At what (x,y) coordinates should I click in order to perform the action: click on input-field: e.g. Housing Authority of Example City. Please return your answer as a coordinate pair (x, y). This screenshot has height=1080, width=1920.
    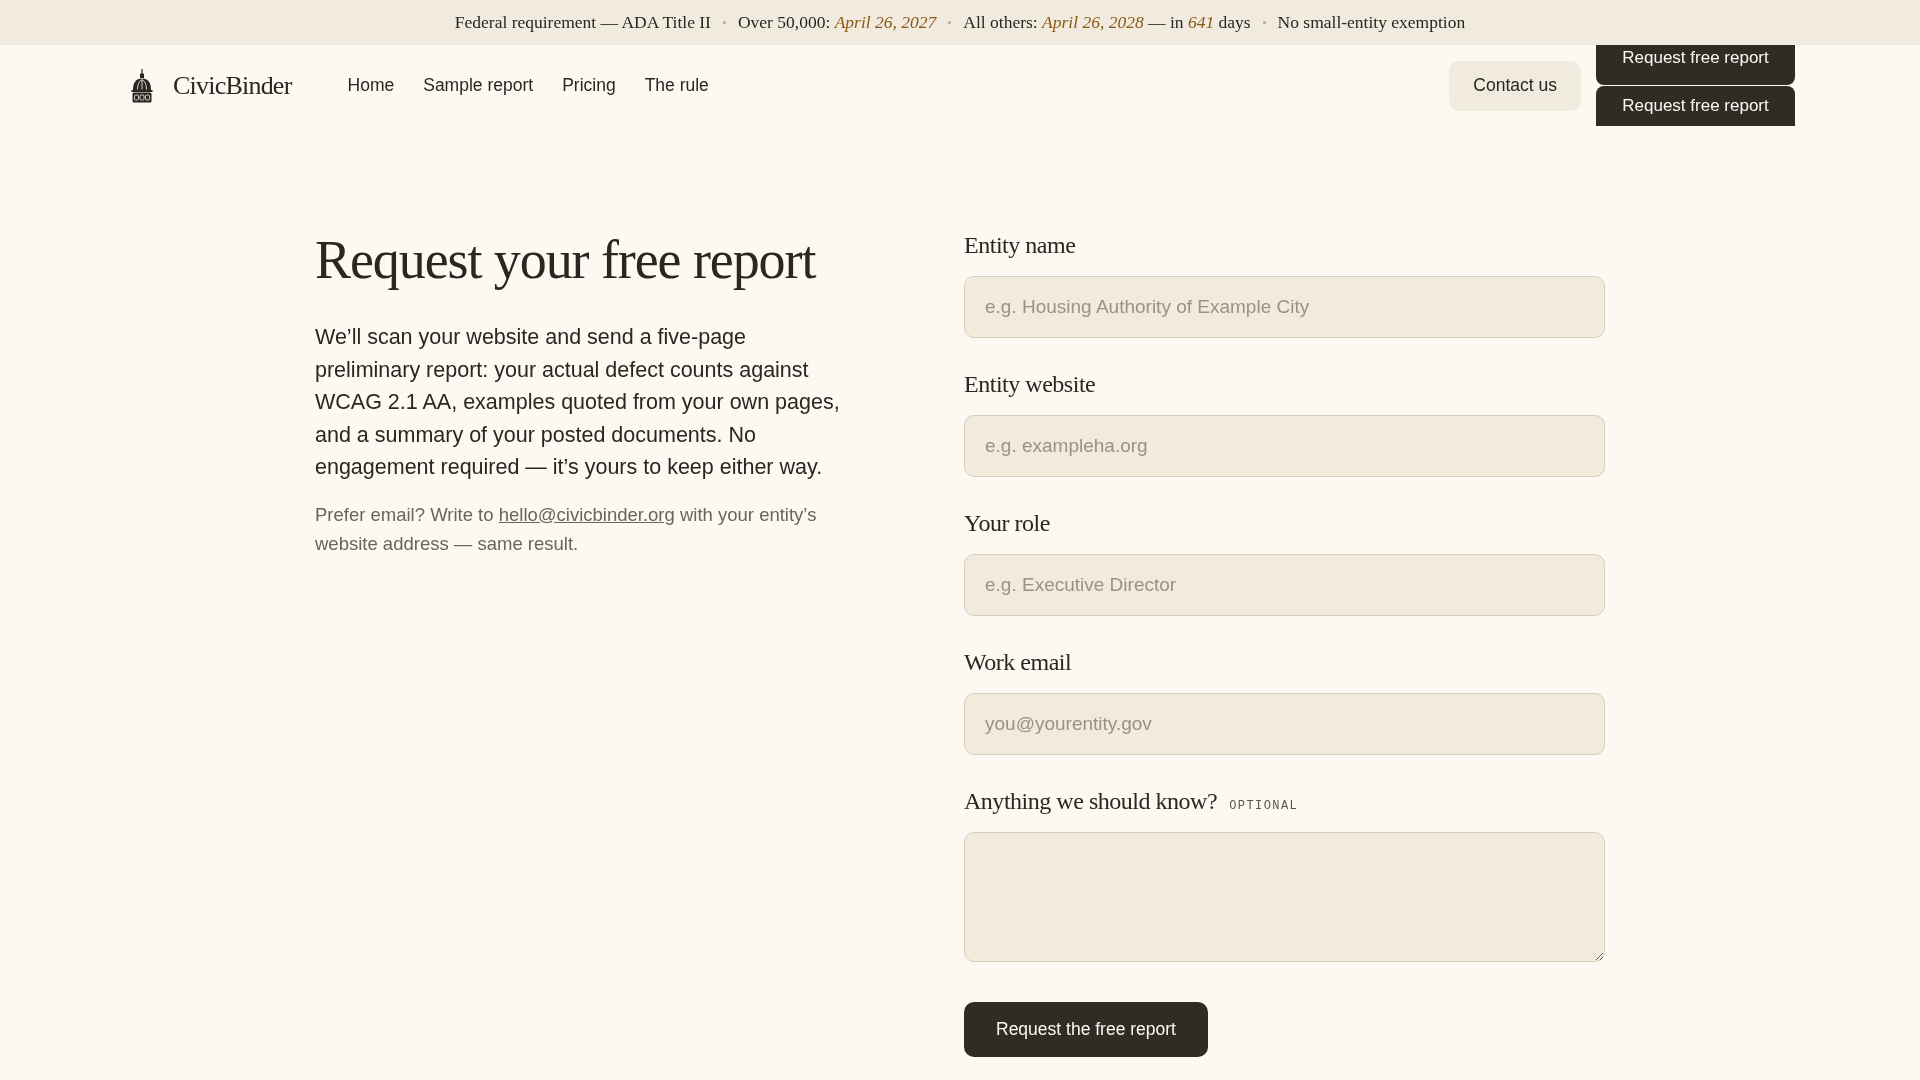
    Looking at the image, I should click on (1284, 307).